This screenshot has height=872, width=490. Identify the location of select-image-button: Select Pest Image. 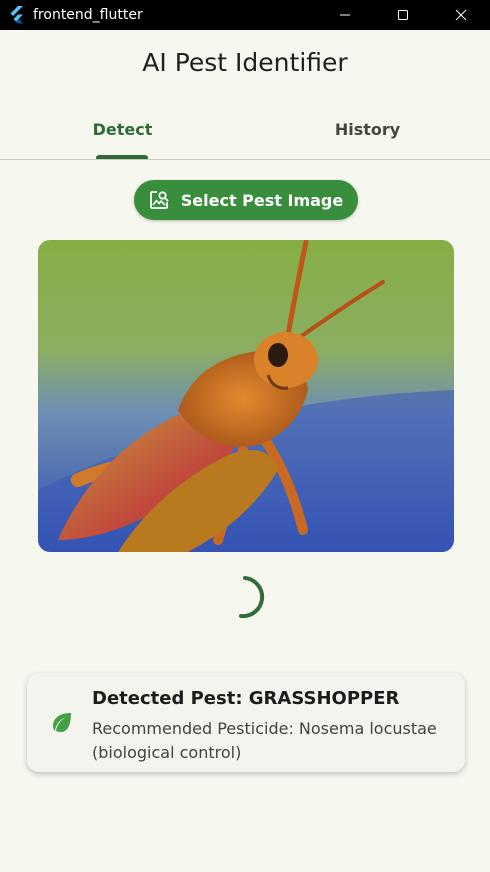
(246, 200).